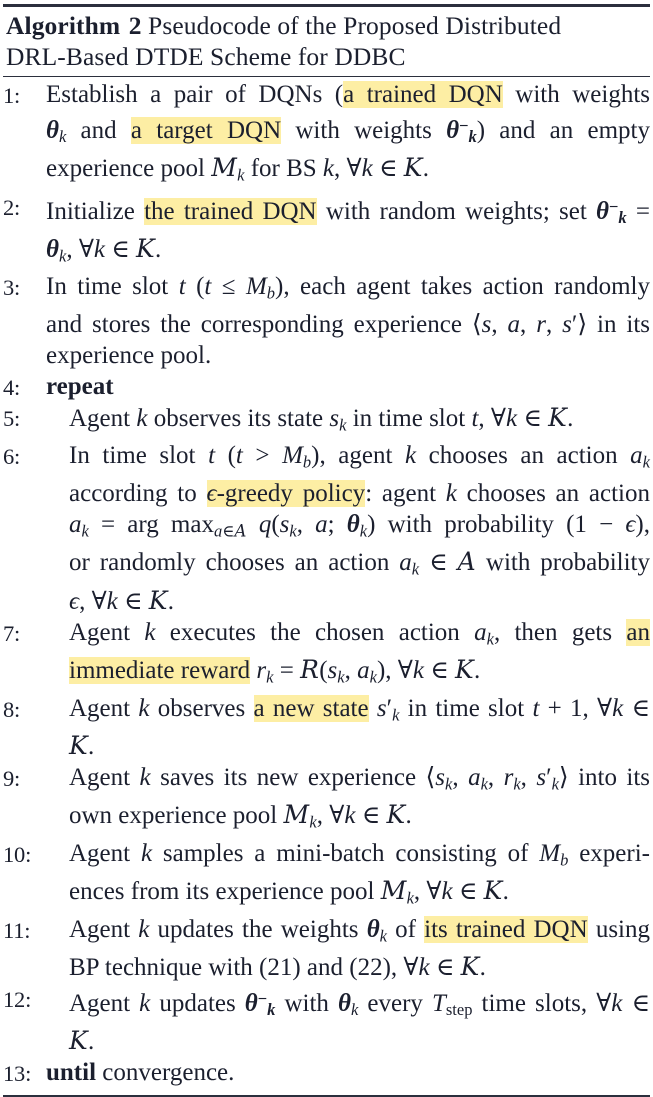 The image size is (653, 1097). Describe the element at coordinates (17, 854) in the screenshot. I see `step-number: 10:` at that location.